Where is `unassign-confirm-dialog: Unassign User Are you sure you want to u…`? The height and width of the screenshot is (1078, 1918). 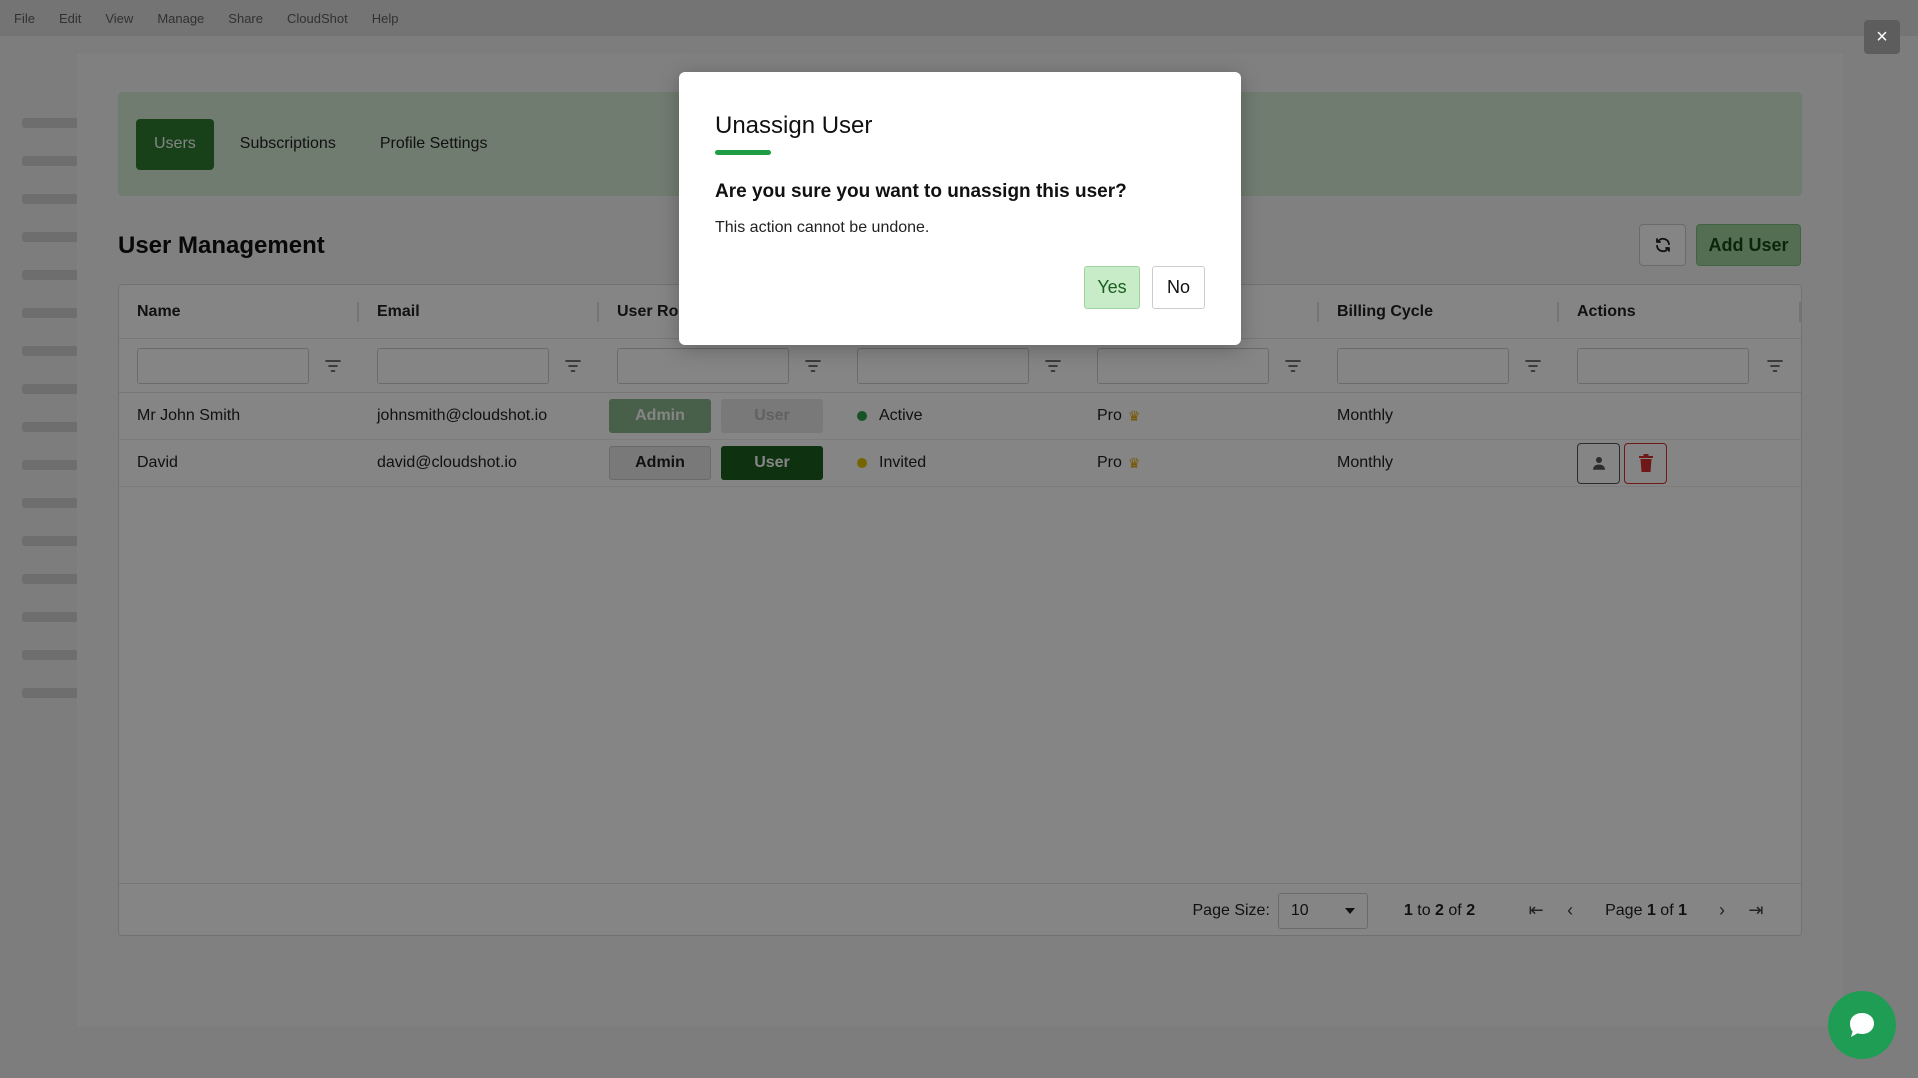
unassign-confirm-dialog: Unassign User Are you sure you want to u… is located at coordinates (960, 208).